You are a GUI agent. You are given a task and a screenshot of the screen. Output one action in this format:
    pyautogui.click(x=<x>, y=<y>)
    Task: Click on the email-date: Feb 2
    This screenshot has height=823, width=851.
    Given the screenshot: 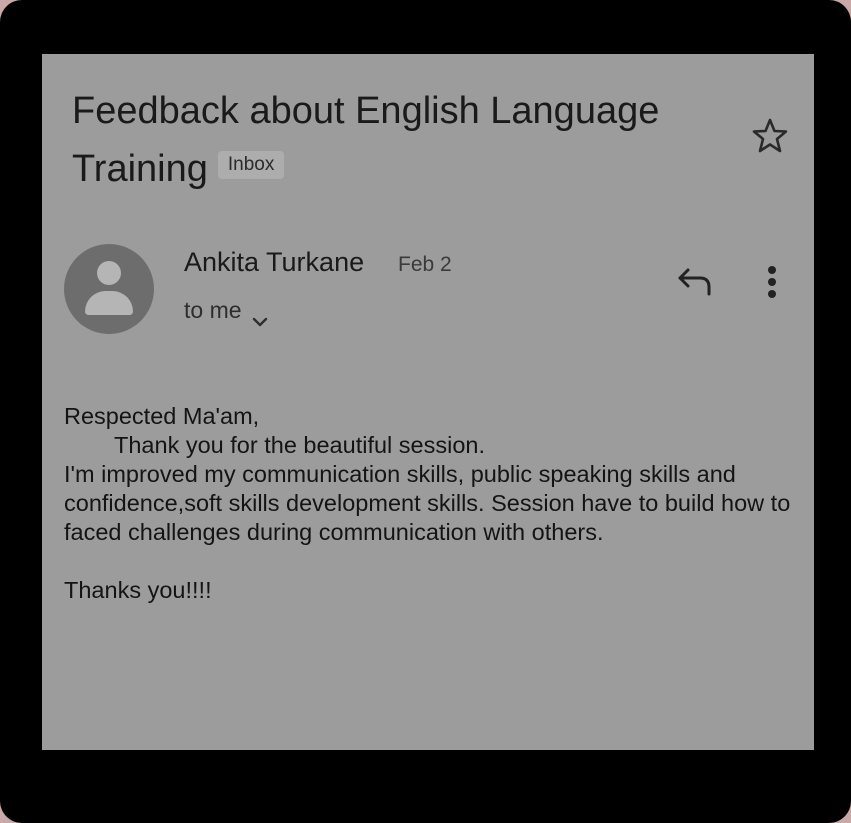 What is the action you would take?
    pyautogui.click(x=425, y=264)
    